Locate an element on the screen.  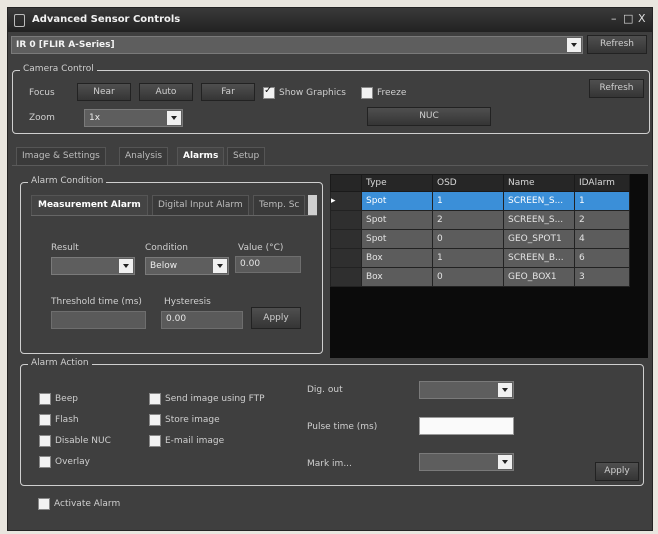
row-selected-marker-icon: ▸ is located at coordinates (346, 201).